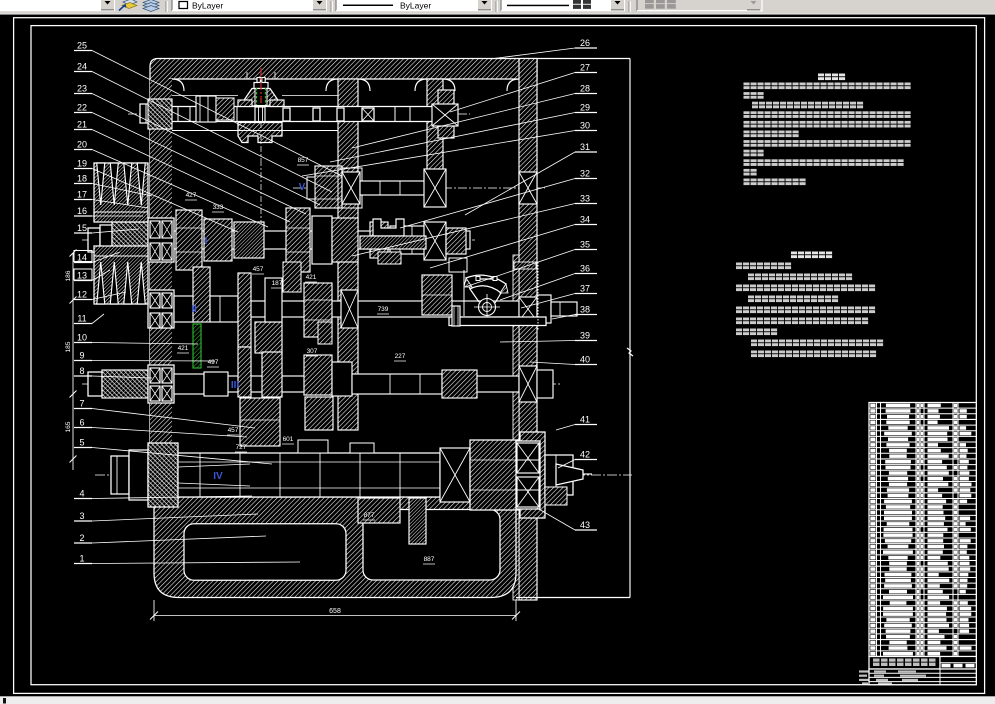 This screenshot has width=995, height=704. I want to click on svg-text: 33, so click(585, 199).